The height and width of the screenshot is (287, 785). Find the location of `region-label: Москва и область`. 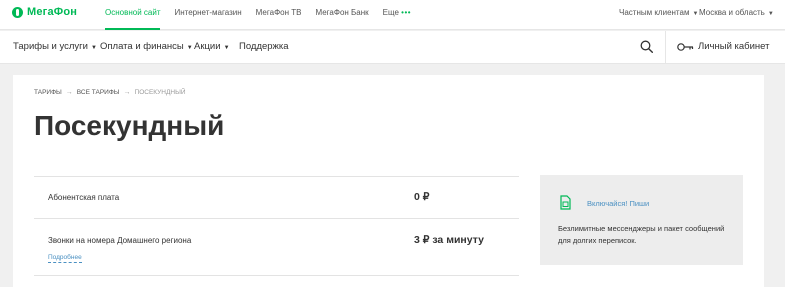

region-label: Москва и область is located at coordinates (732, 12).